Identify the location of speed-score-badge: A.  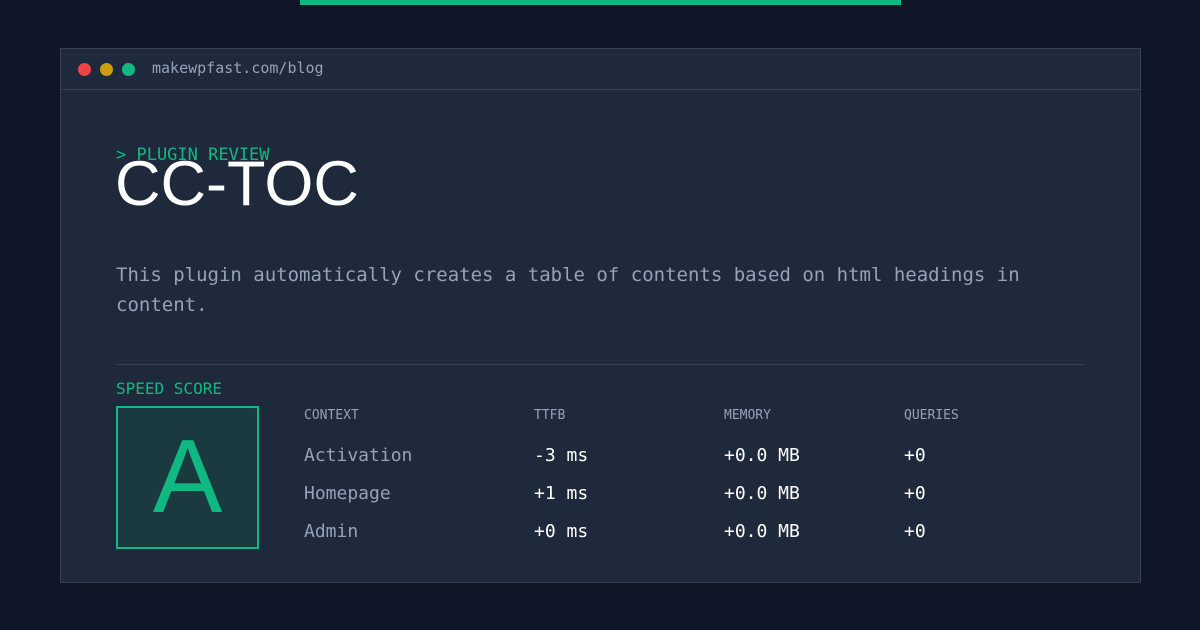
(187, 477).